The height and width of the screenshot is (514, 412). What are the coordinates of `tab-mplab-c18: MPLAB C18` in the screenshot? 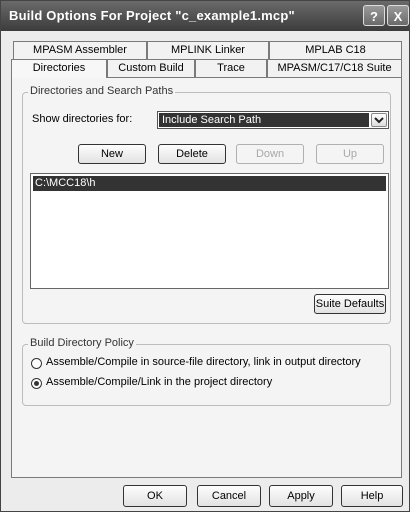 It's located at (335, 50).